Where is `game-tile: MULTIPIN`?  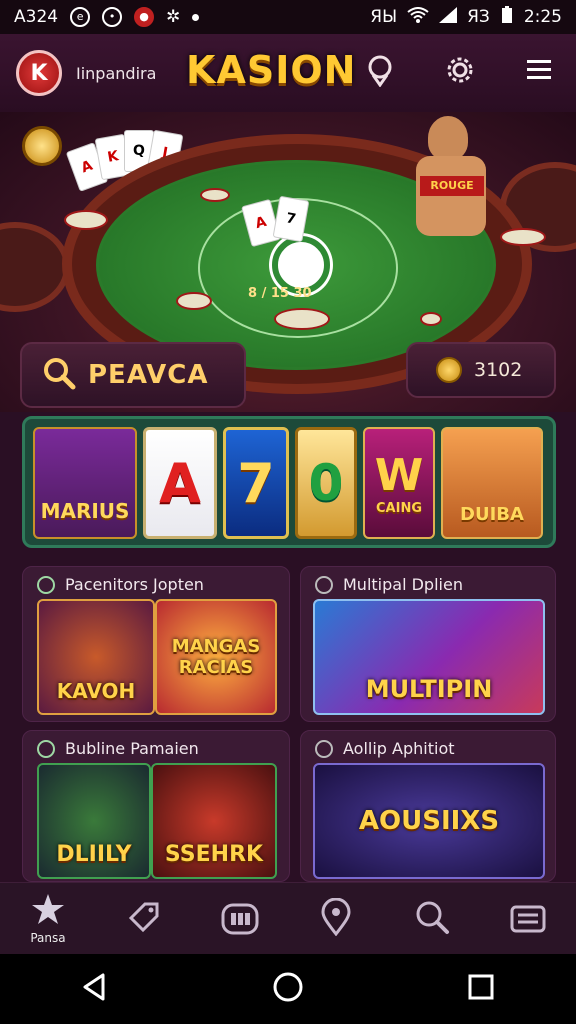
game-tile: MULTIPIN is located at coordinates (429, 657).